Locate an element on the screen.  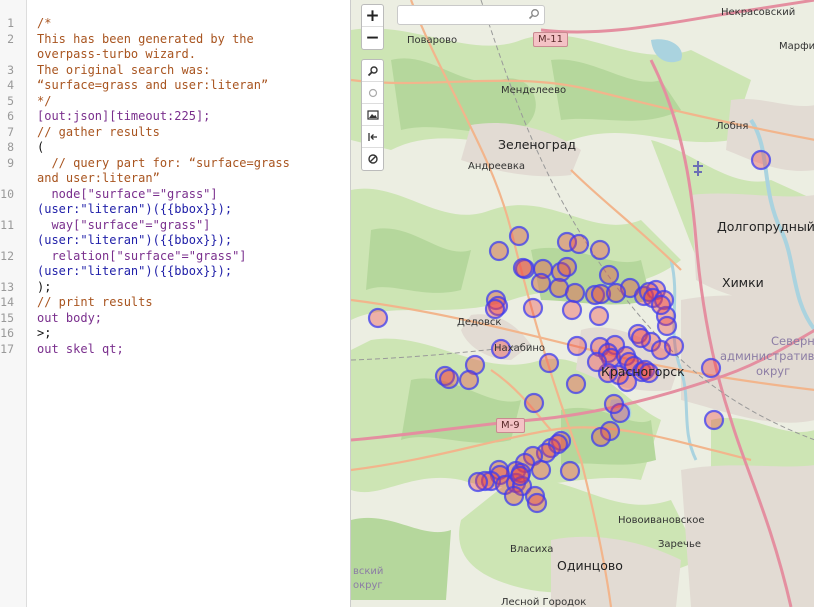
no-icon is located at coordinates (372, 159).